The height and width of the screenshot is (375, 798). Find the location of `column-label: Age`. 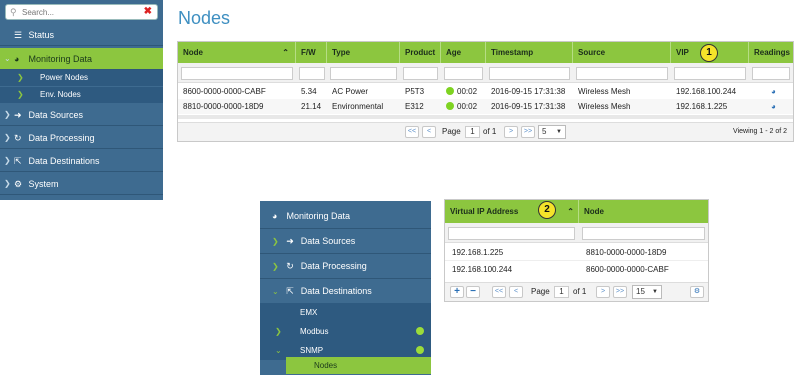

column-label: Age is located at coordinates (454, 52).